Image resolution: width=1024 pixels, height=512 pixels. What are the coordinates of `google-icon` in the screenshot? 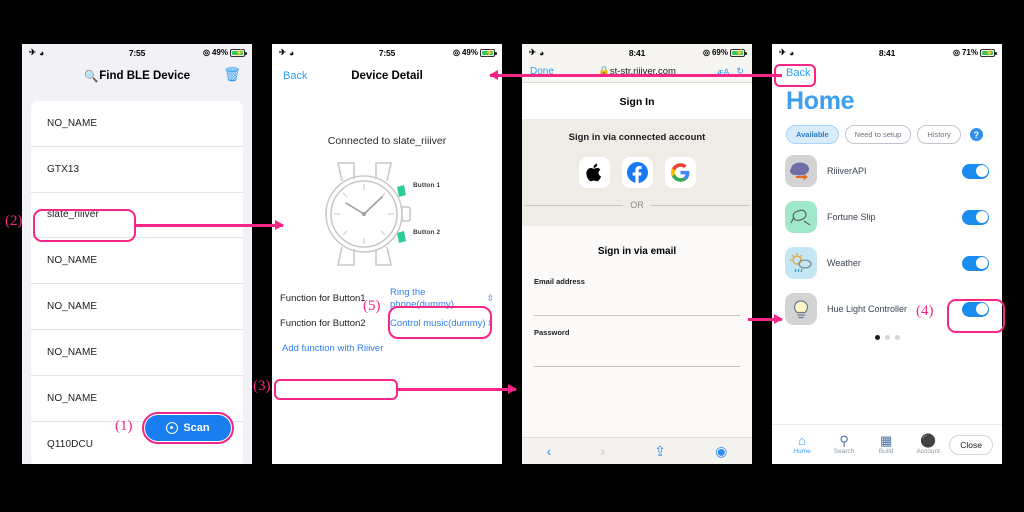 It's located at (680, 172).